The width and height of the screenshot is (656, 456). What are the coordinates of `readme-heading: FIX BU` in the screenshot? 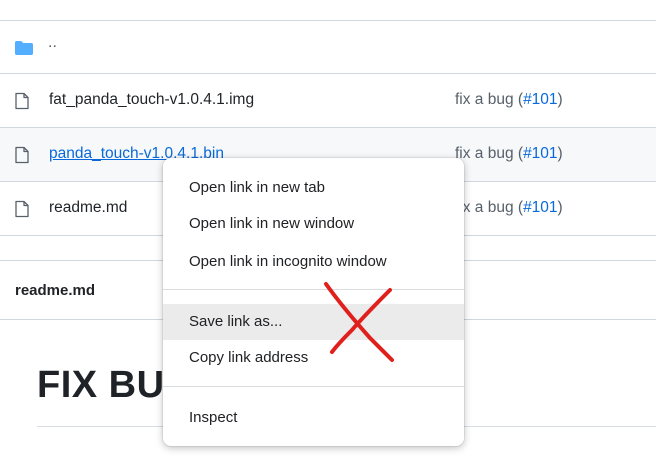 It's located at (101, 385).